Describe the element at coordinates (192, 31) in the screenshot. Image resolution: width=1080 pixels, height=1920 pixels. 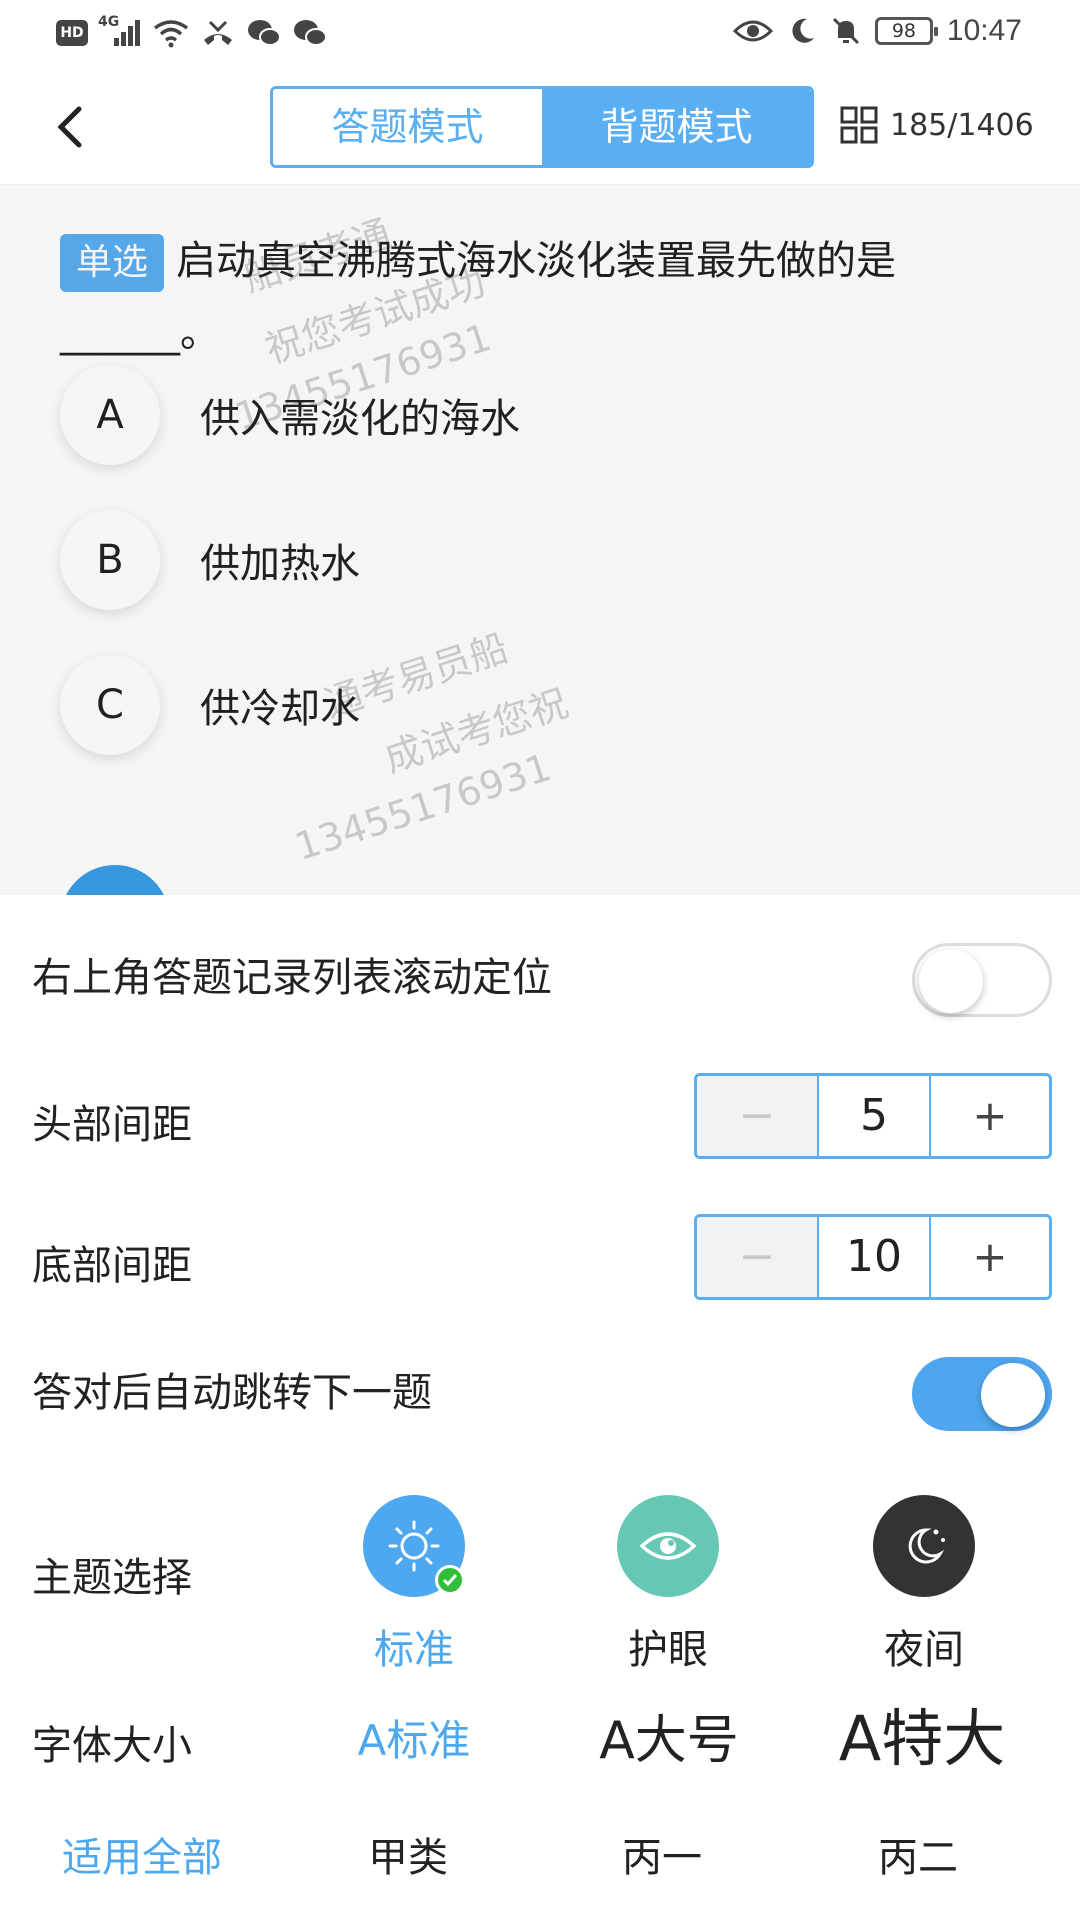
I see `status-left: HD 4G` at that location.